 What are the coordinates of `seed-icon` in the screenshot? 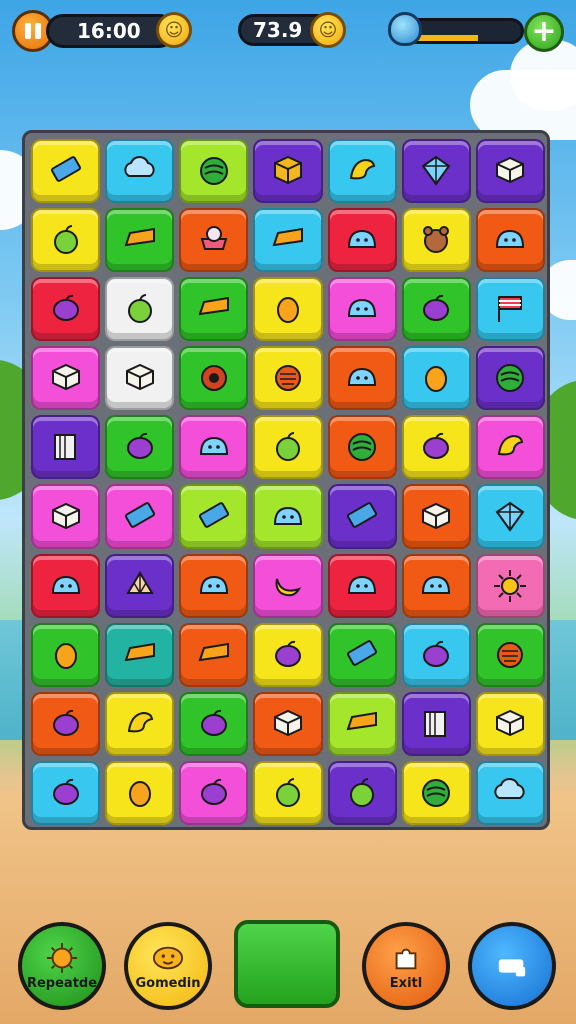 It's located at (213, 378).